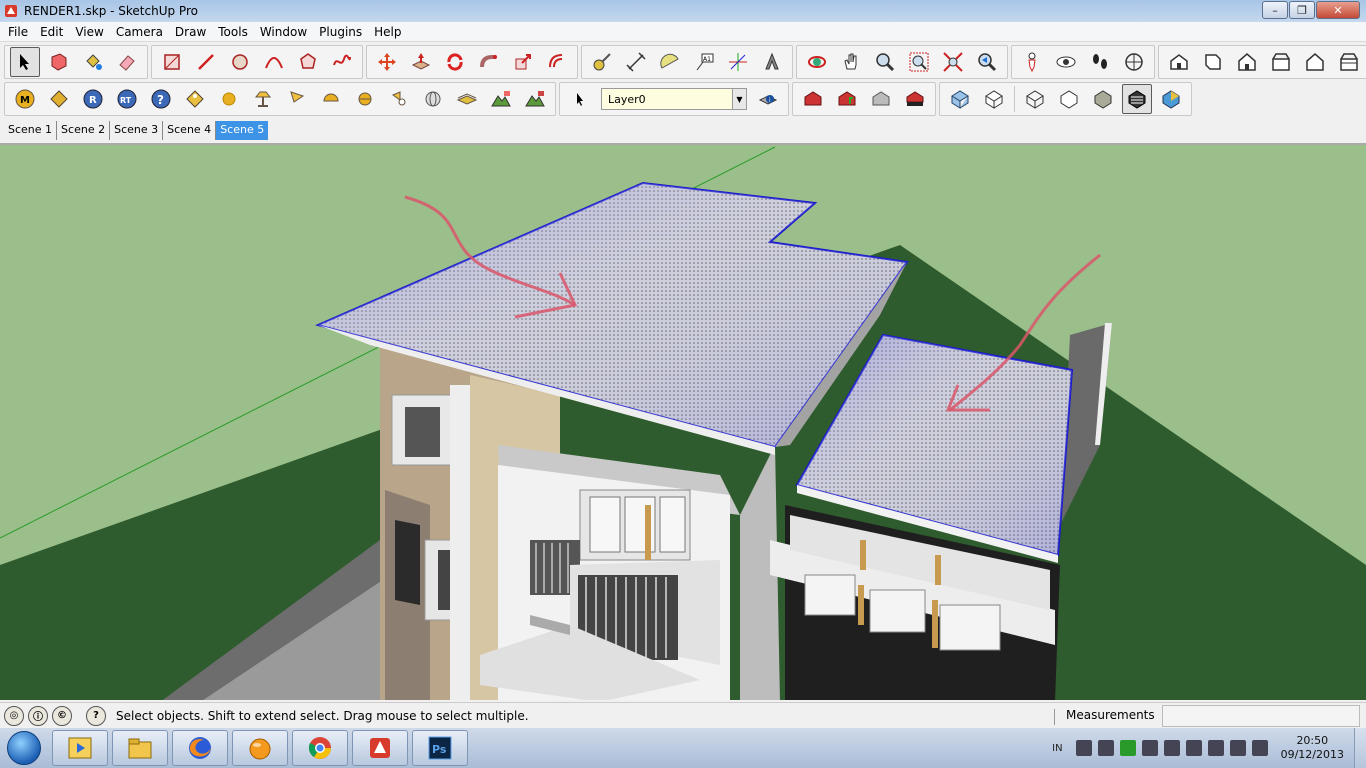 This screenshot has width=1366, height=768. Describe the element at coordinates (1237, 748) in the screenshot. I see `volume-icon` at that location.